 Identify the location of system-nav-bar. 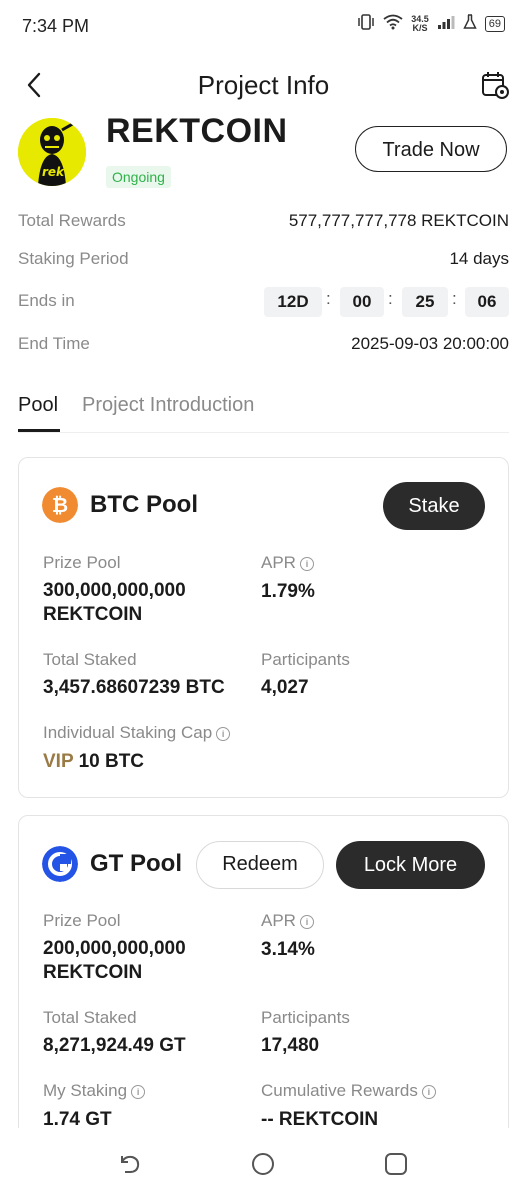
(263, 1164).